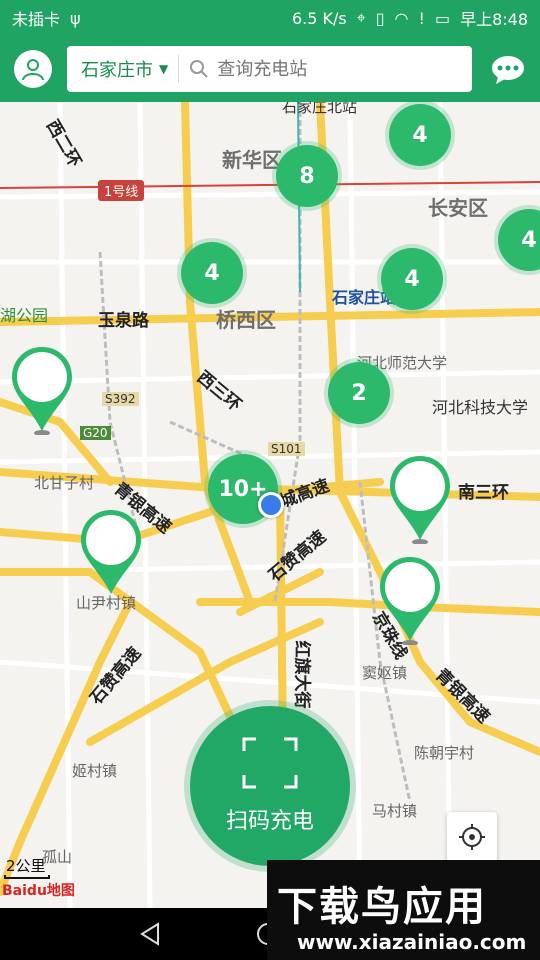 The width and height of the screenshot is (540, 960). Describe the element at coordinates (199, 69) in the screenshot. I see `search-icon` at that location.